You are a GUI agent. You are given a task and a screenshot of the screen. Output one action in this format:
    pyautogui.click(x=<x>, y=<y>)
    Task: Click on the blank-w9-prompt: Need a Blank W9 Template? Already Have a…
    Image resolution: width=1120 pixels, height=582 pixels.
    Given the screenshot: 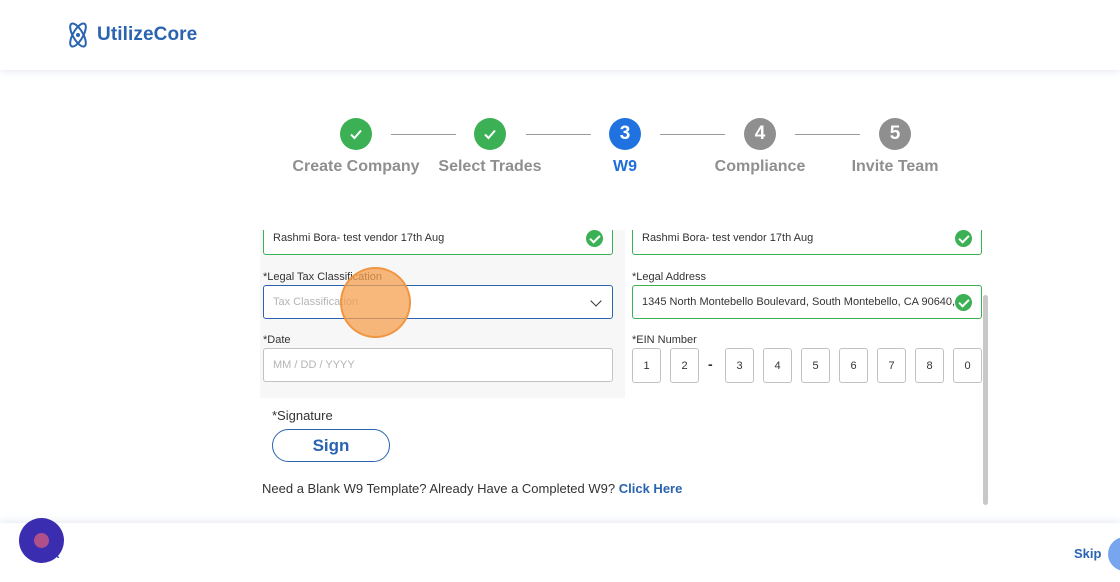 What is the action you would take?
    pyautogui.click(x=439, y=488)
    